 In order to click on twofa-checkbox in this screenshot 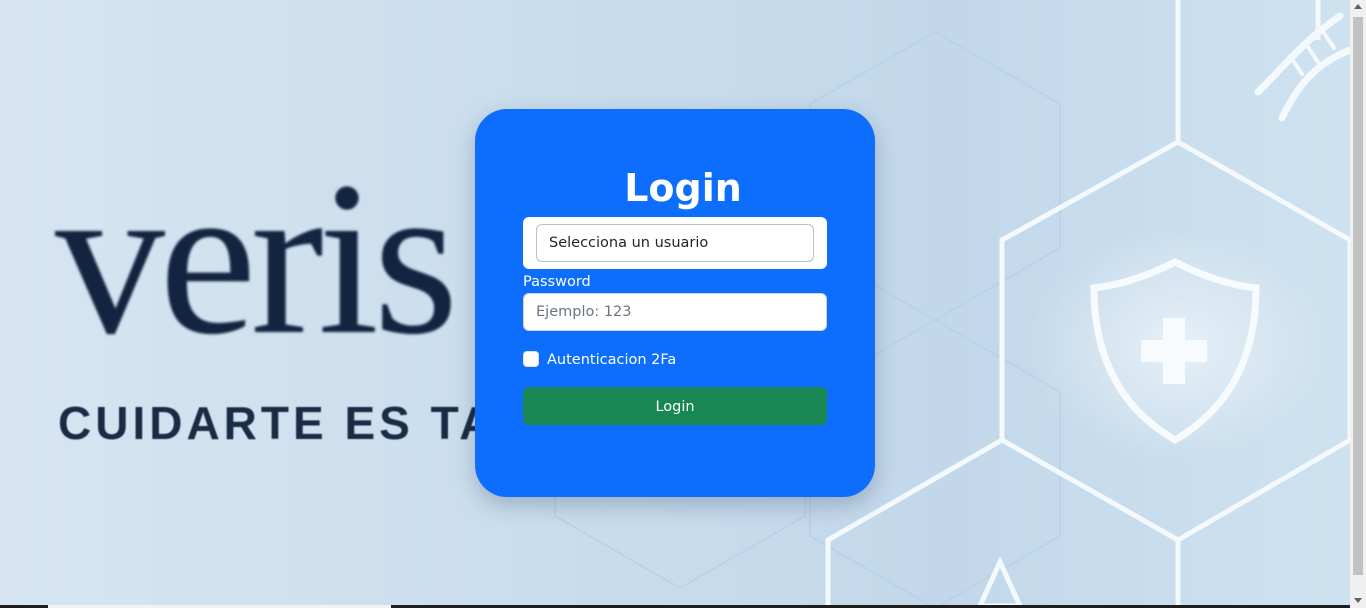, I will do `click(531, 359)`.